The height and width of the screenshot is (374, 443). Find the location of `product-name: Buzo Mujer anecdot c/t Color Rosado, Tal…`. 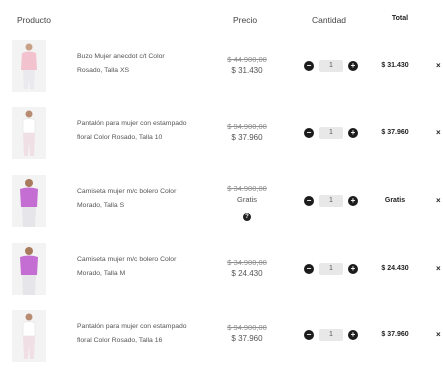

product-name: Buzo Mujer anecdot c/t Color Rosado, Tal… is located at coordinates (142, 64).